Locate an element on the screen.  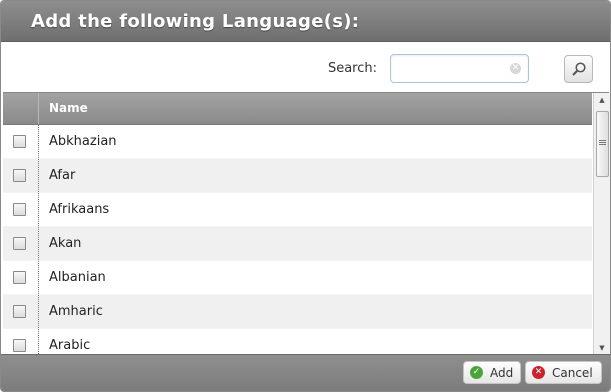
cancel-button-label: Cancel is located at coordinates (572, 372).